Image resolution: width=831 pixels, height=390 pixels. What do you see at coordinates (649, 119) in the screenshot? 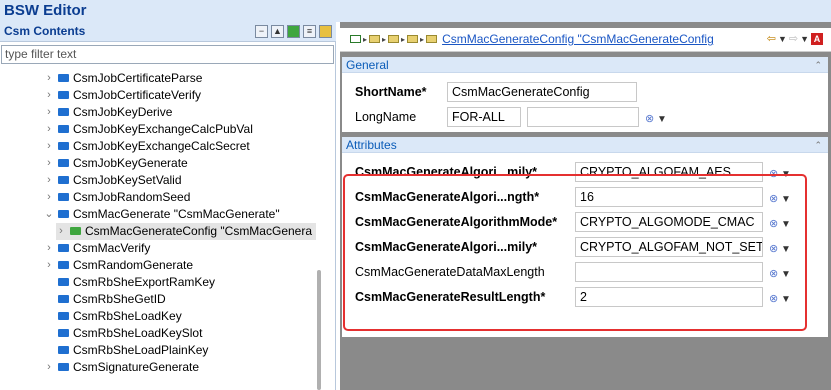
I see `clear-icon: ⊗` at bounding box center [649, 119].